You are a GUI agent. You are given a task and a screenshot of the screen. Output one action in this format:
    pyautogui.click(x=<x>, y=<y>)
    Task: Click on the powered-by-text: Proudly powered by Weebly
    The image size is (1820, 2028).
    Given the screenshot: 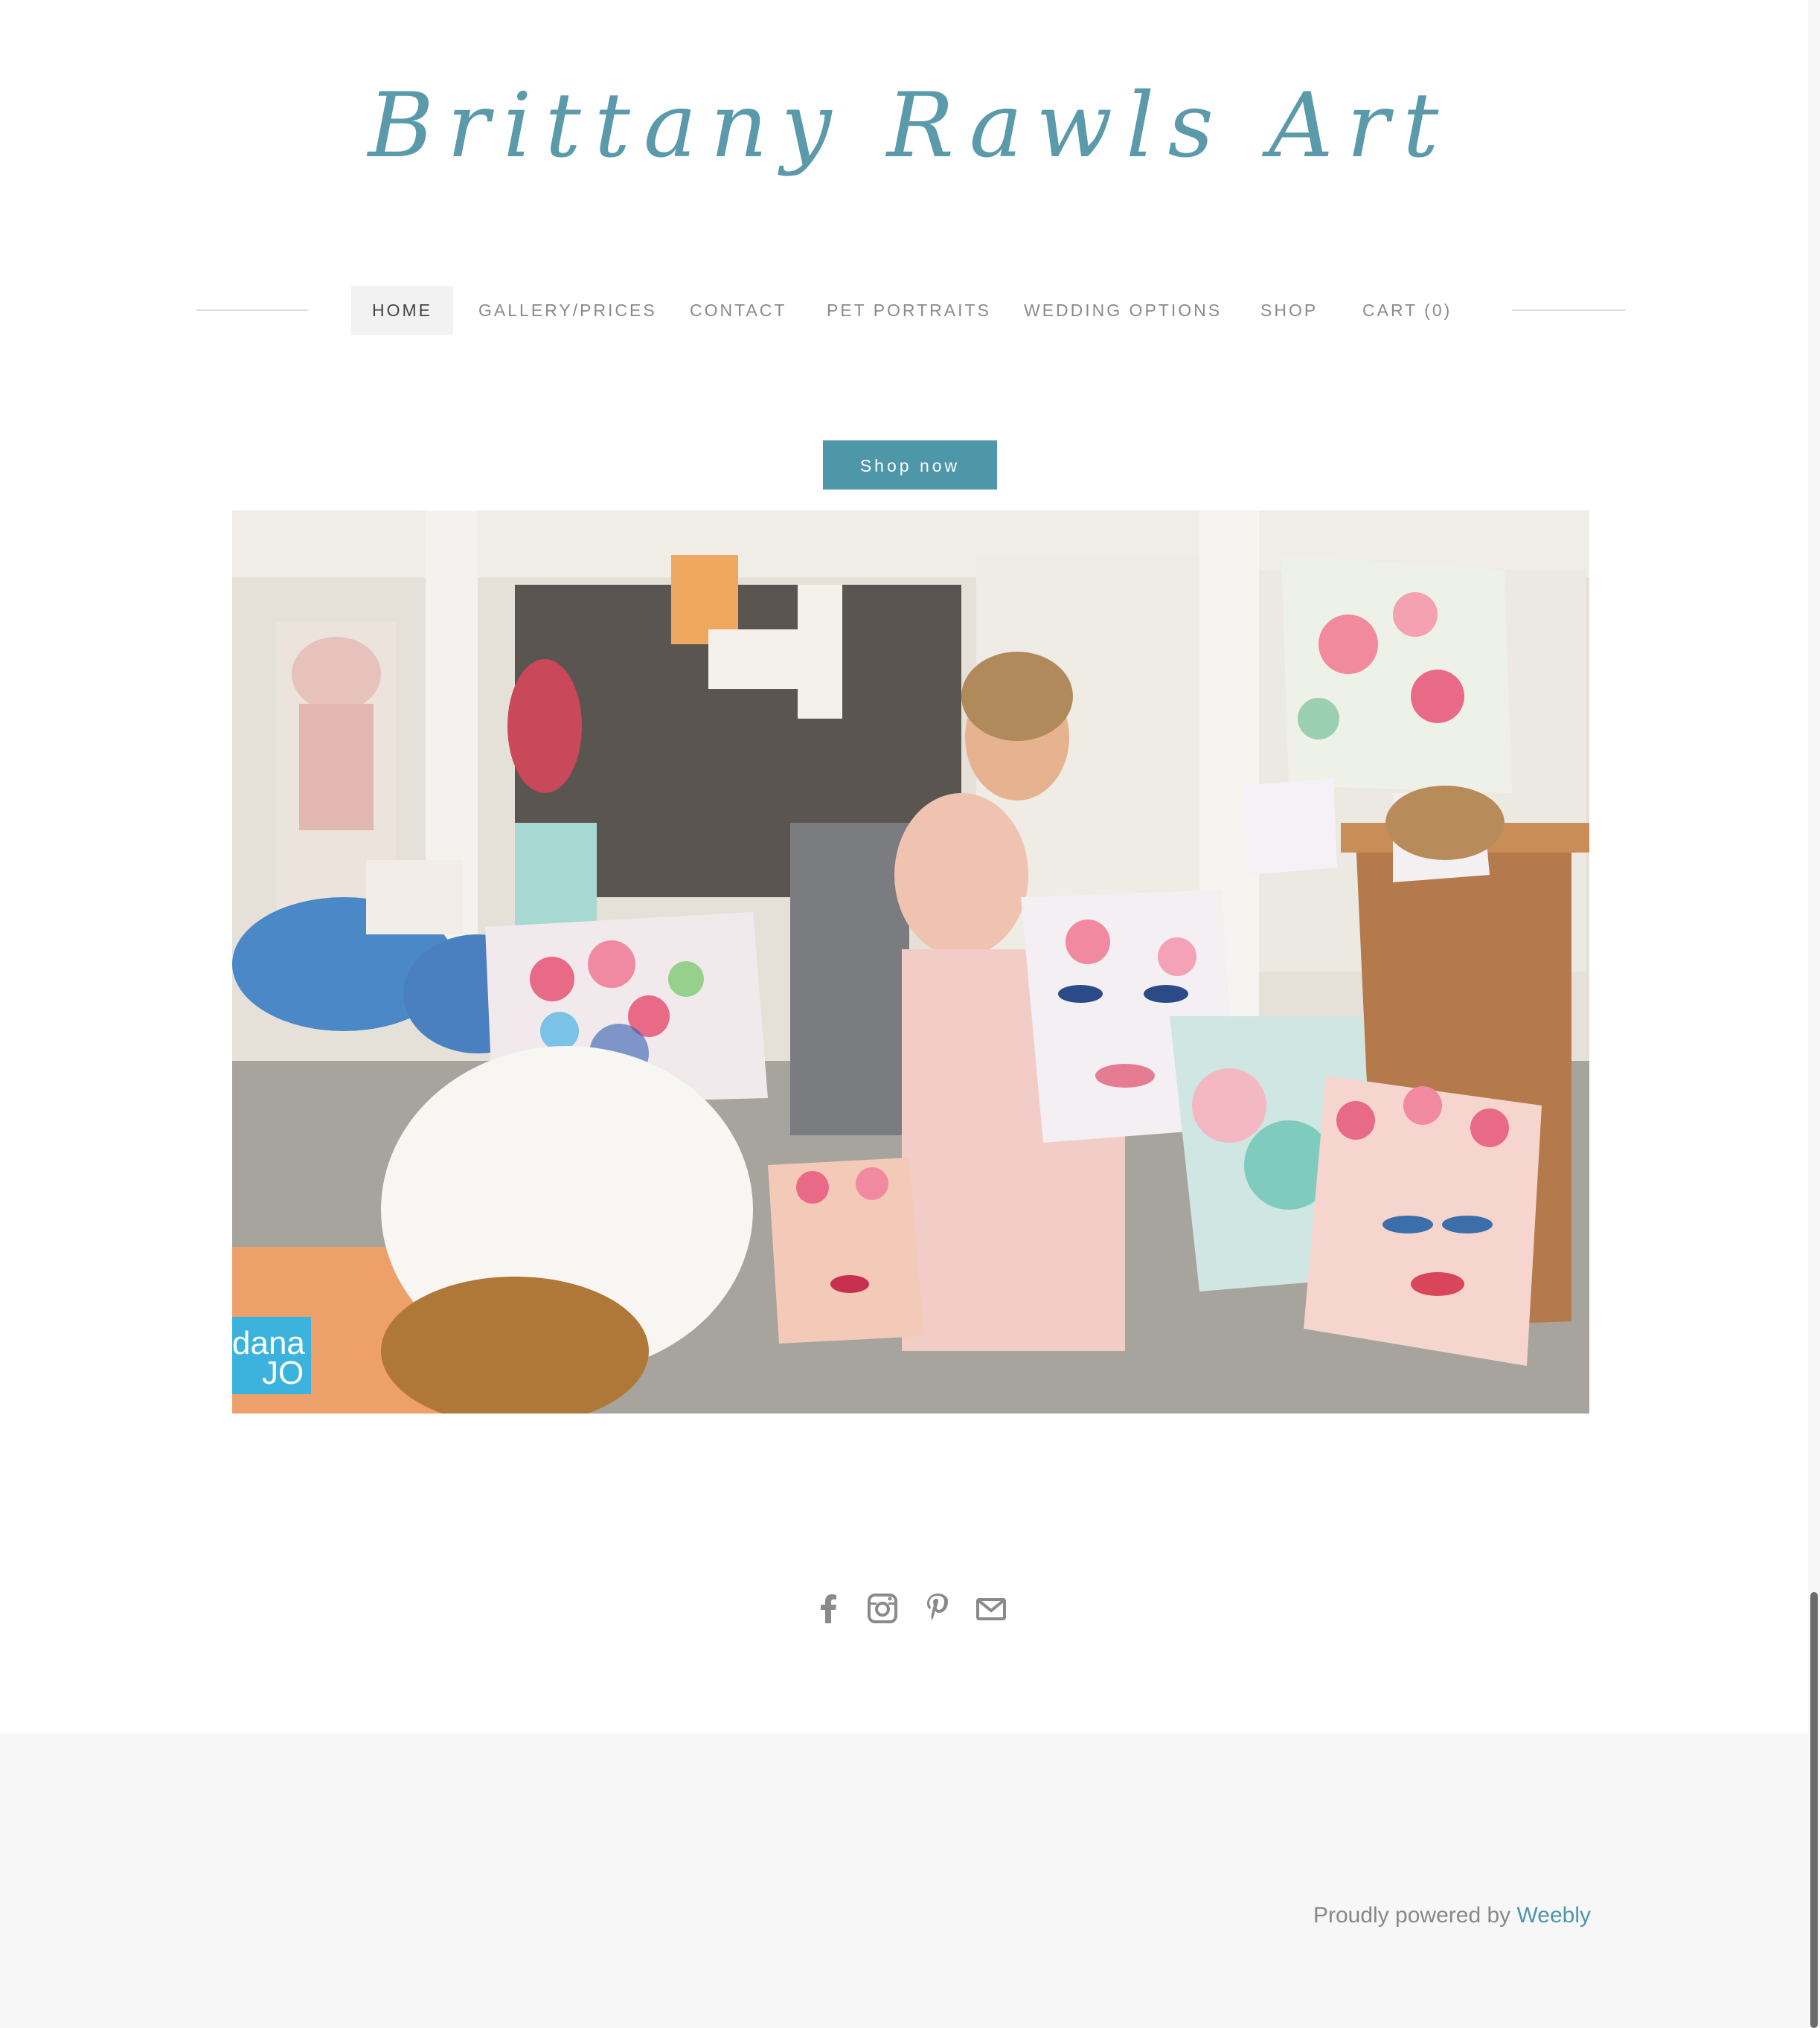 What is the action you would take?
    pyautogui.click(x=1452, y=1915)
    